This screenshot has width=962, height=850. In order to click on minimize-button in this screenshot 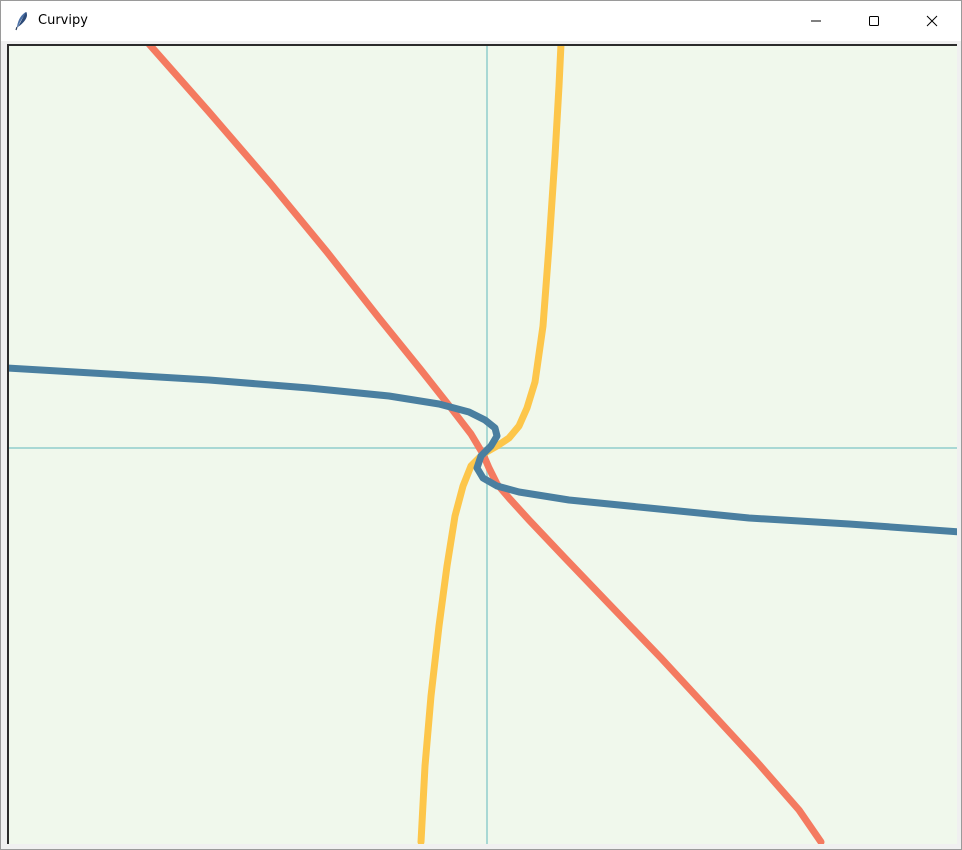, I will do `click(816, 21)`.